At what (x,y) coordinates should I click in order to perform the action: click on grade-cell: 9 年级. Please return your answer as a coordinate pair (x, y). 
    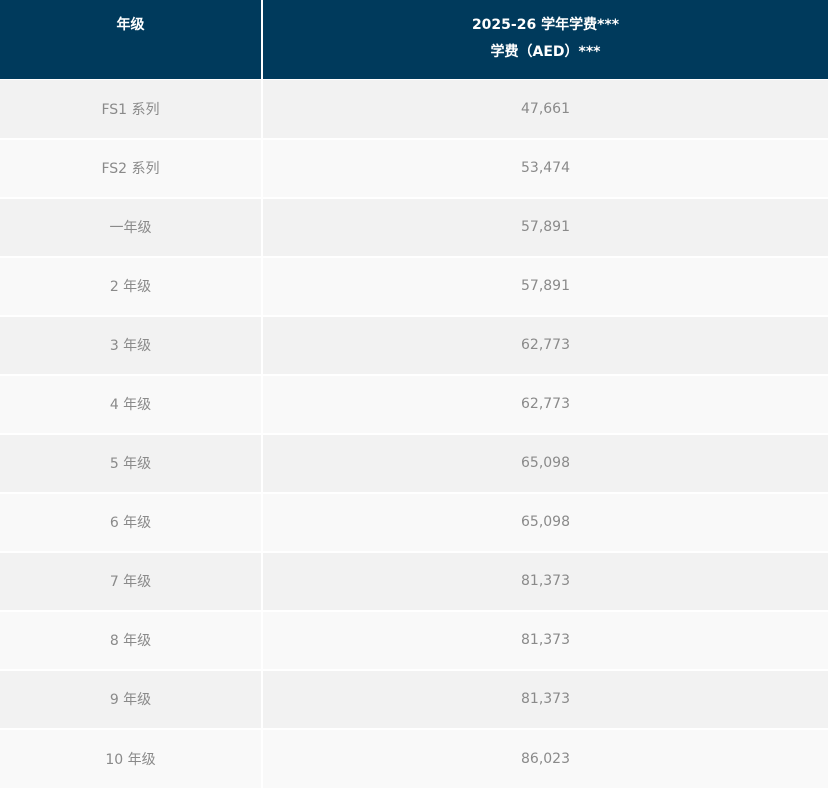
    Looking at the image, I should click on (131, 698).